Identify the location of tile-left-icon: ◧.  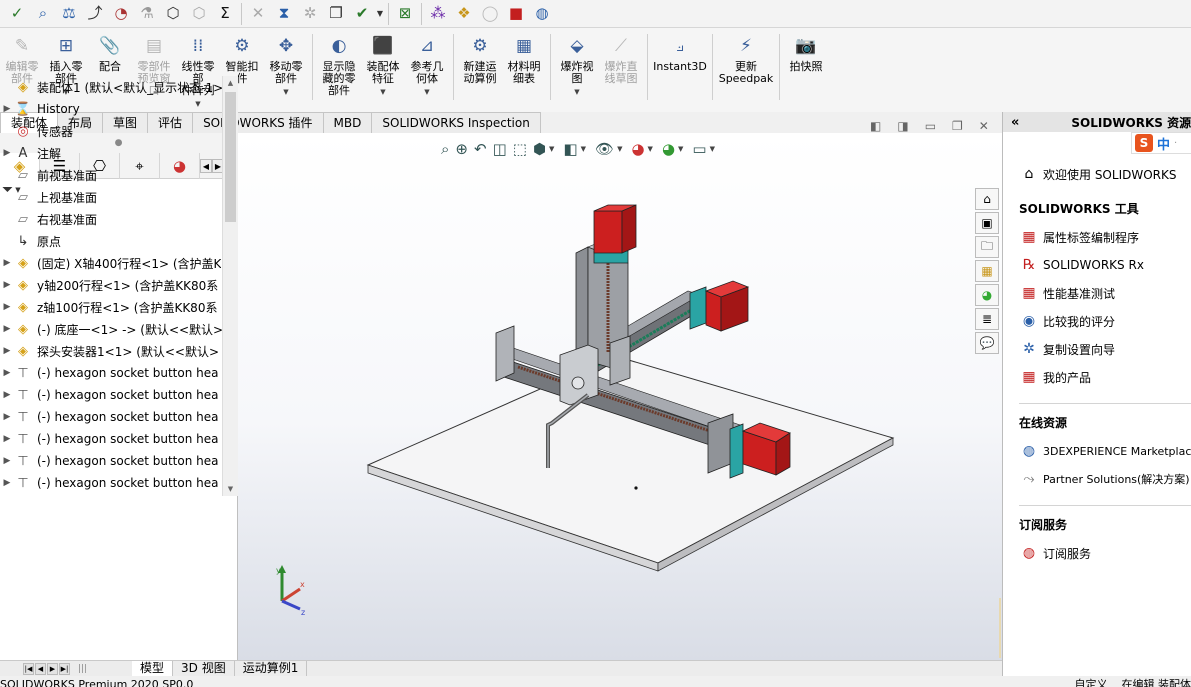
(875, 126).